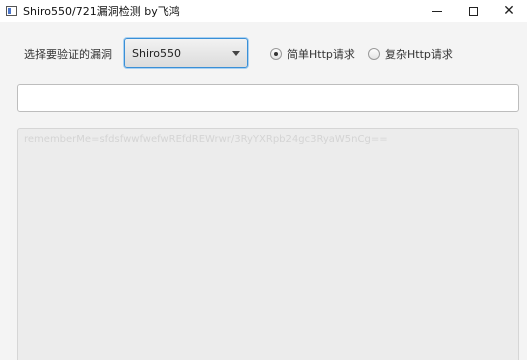  What do you see at coordinates (268, 98) in the screenshot?
I see `url-input` at bounding box center [268, 98].